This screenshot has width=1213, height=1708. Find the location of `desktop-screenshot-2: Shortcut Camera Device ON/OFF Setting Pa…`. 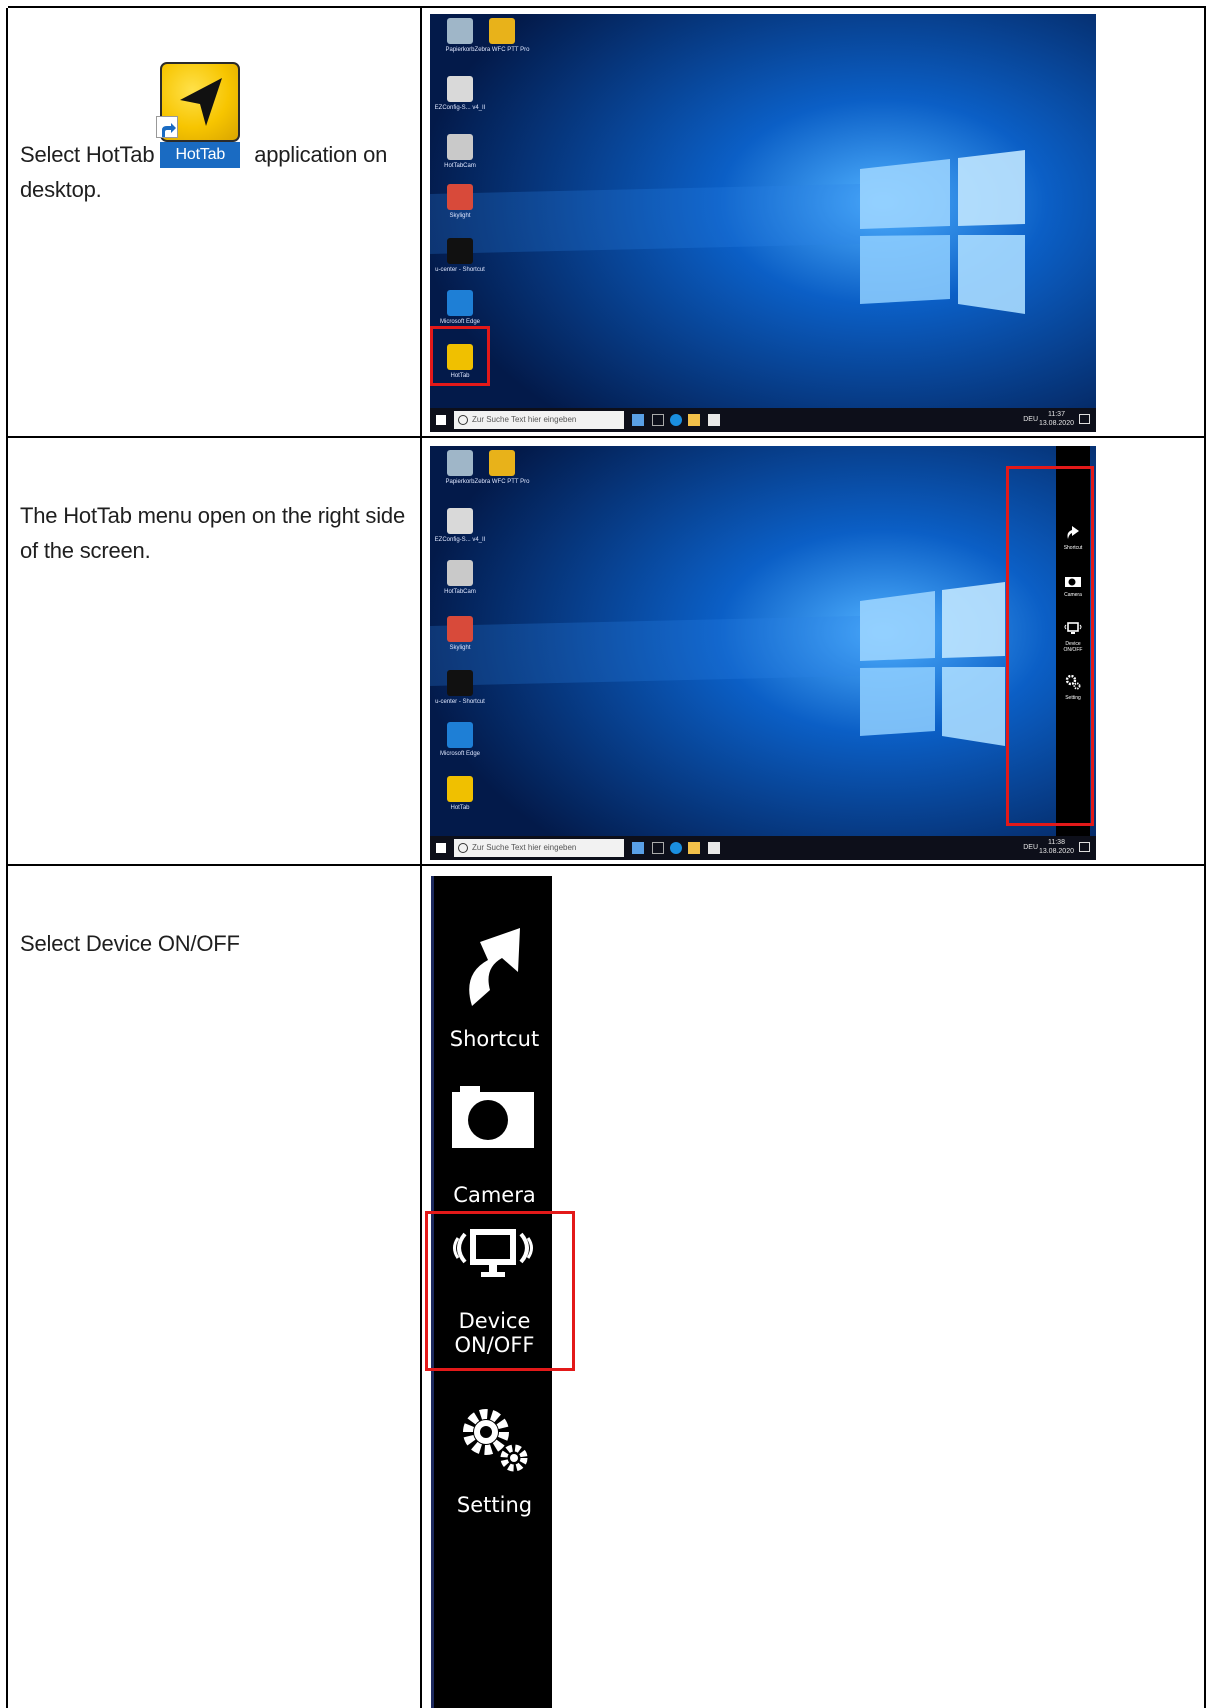

desktop-screenshot-2: Shortcut Camera Device ON/OFF Setting Pa… is located at coordinates (763, 653).